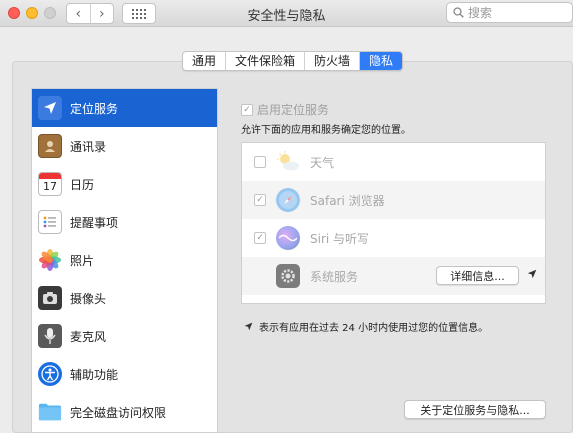  What do you see at coordinates (88, 146) in the screenshot?
I see `sidebar-item-label: 通讯录` at bounding box center [88, 146].